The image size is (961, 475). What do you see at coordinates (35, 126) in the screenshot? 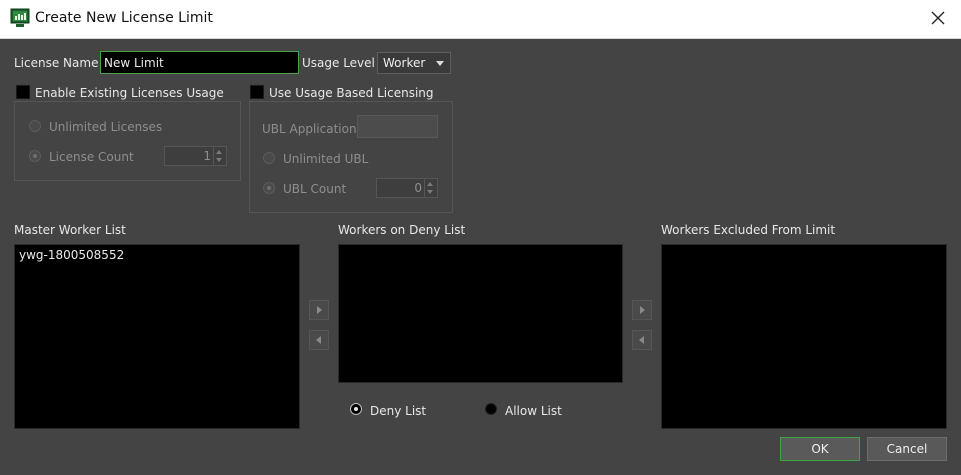
I see `unlimited-licenses-radio` at bounding box center [35, 126].